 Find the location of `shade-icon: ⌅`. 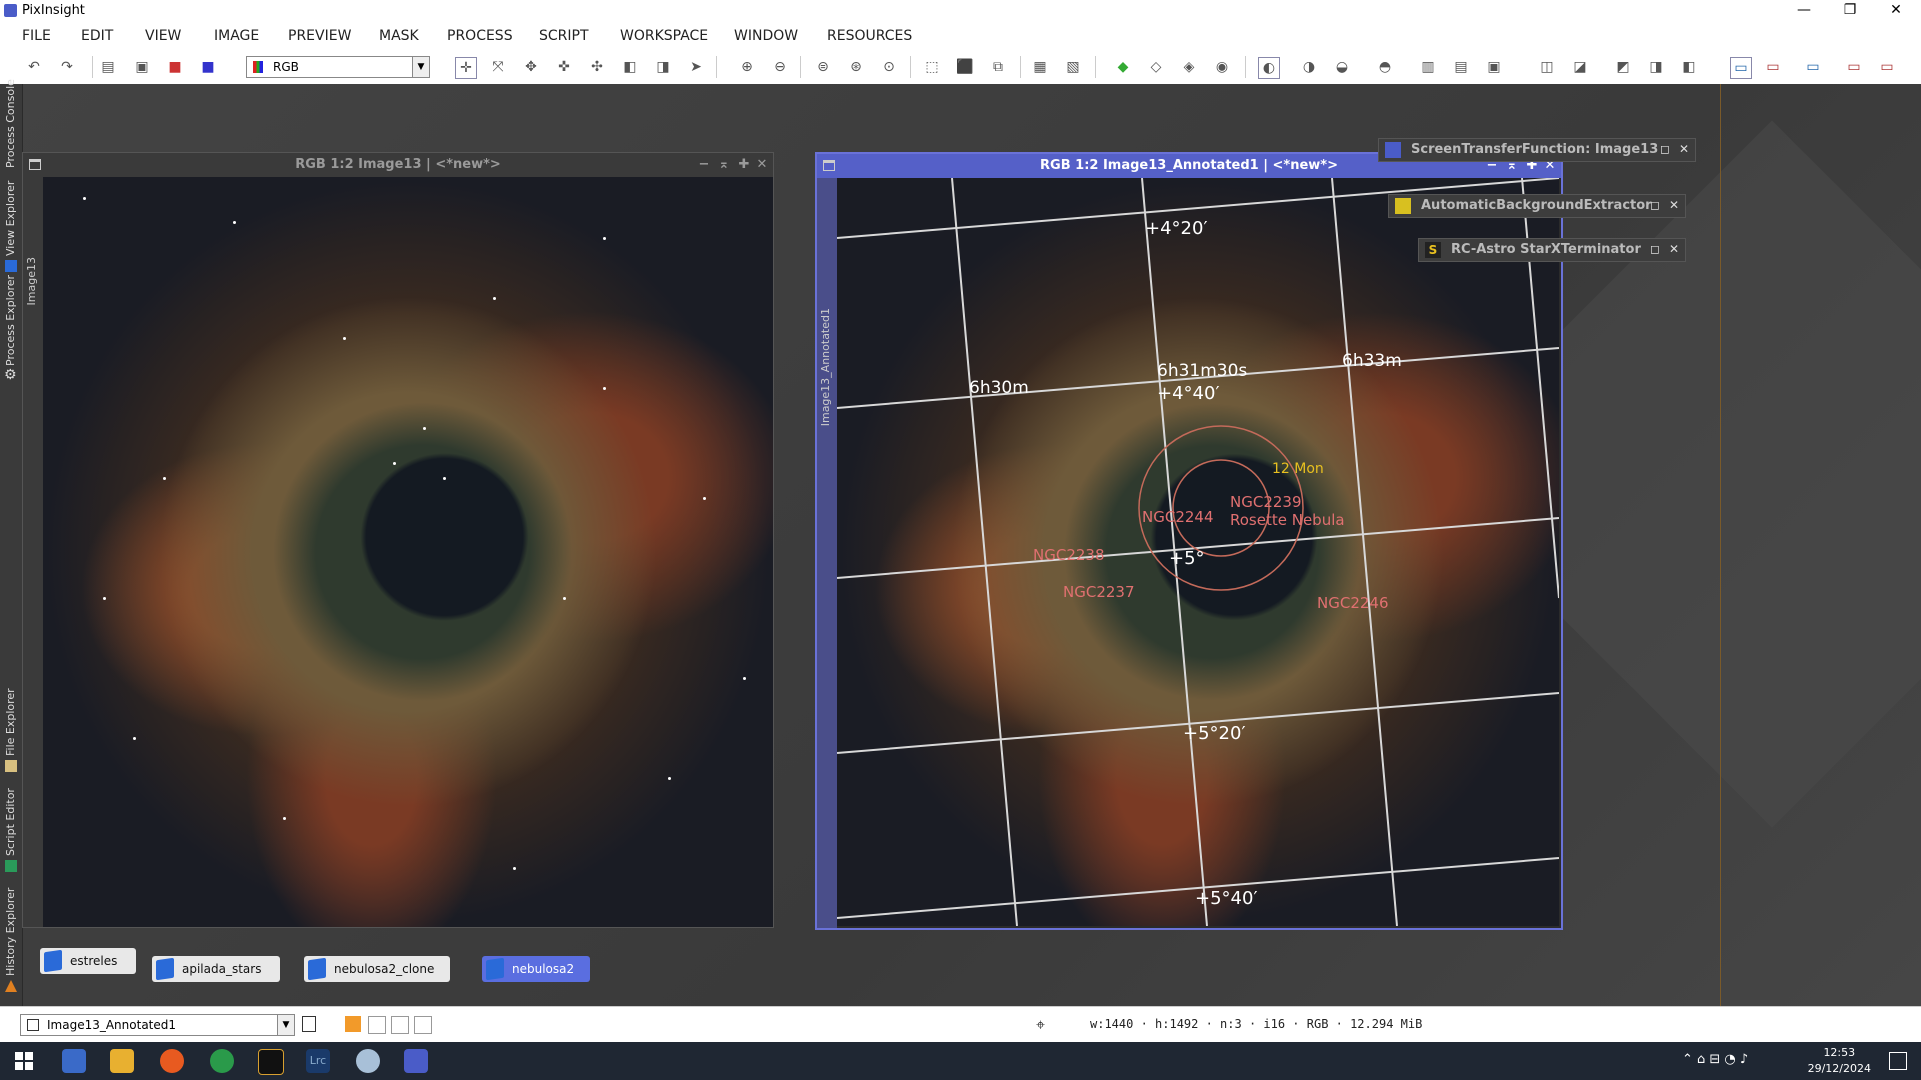

shade-icon: ⌅ is located at coordinates (724, 165).